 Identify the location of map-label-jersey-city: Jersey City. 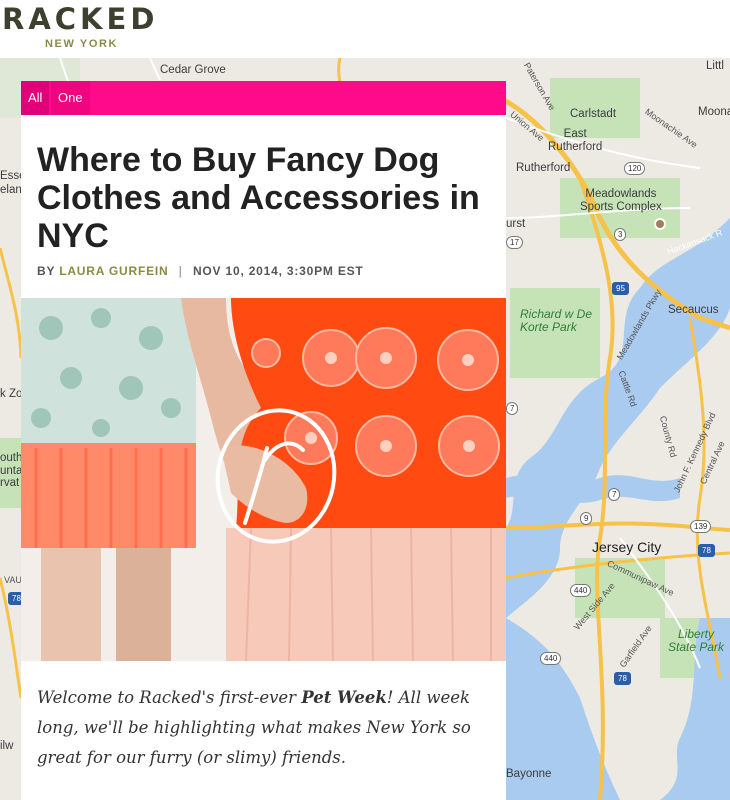
(627, 547).